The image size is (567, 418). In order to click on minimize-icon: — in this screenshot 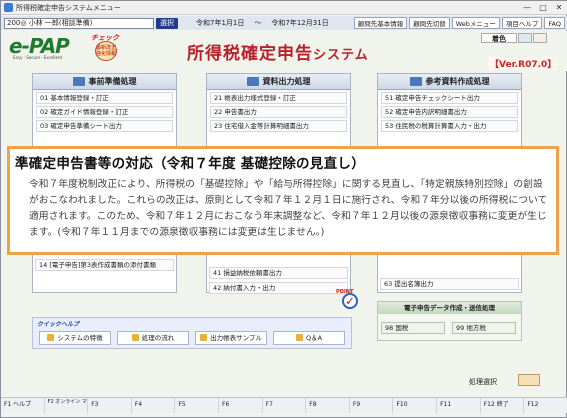, I will do `click(527, 7)`.